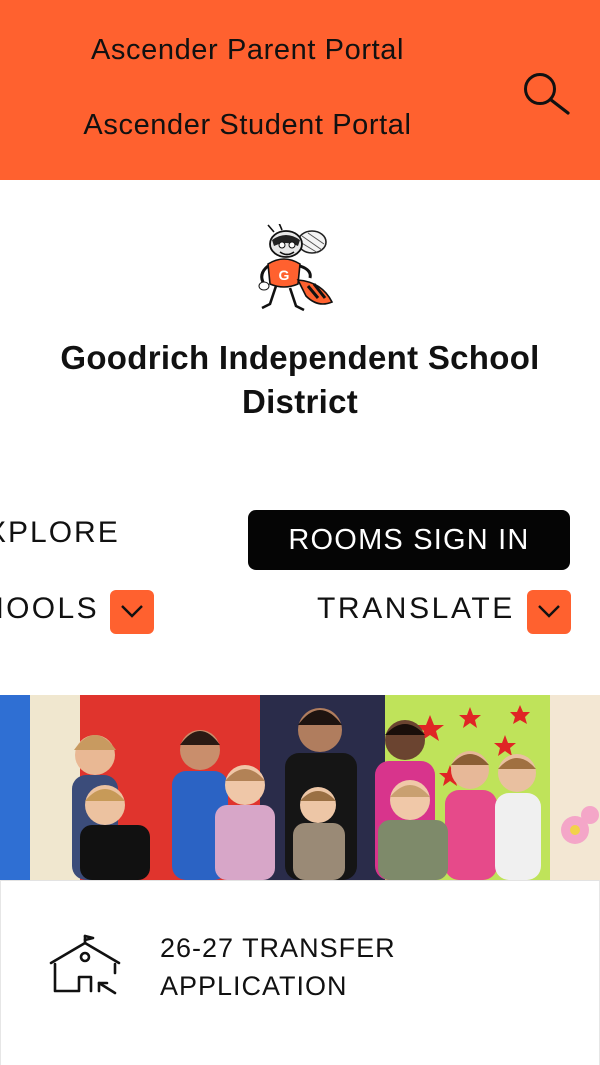 The image size is (600, 1065). What do you see at coordinates (278, 948) in the screenshot?
I see `card-label-line-1: 26-27 TRANSFER` at bounding box center [278, 948].